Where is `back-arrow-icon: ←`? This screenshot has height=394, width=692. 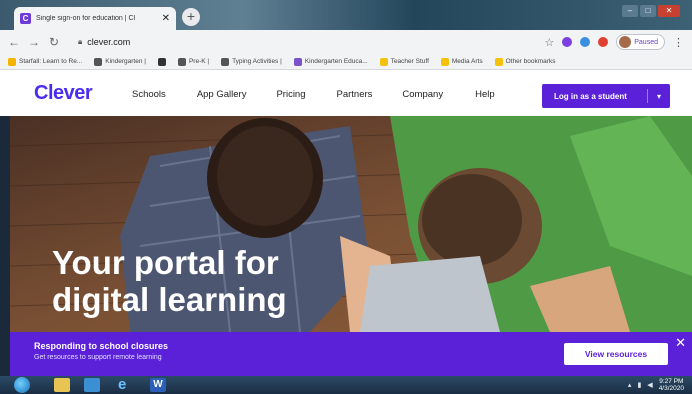
back-arrow-icon: ← is located at coordinates (14, 42).